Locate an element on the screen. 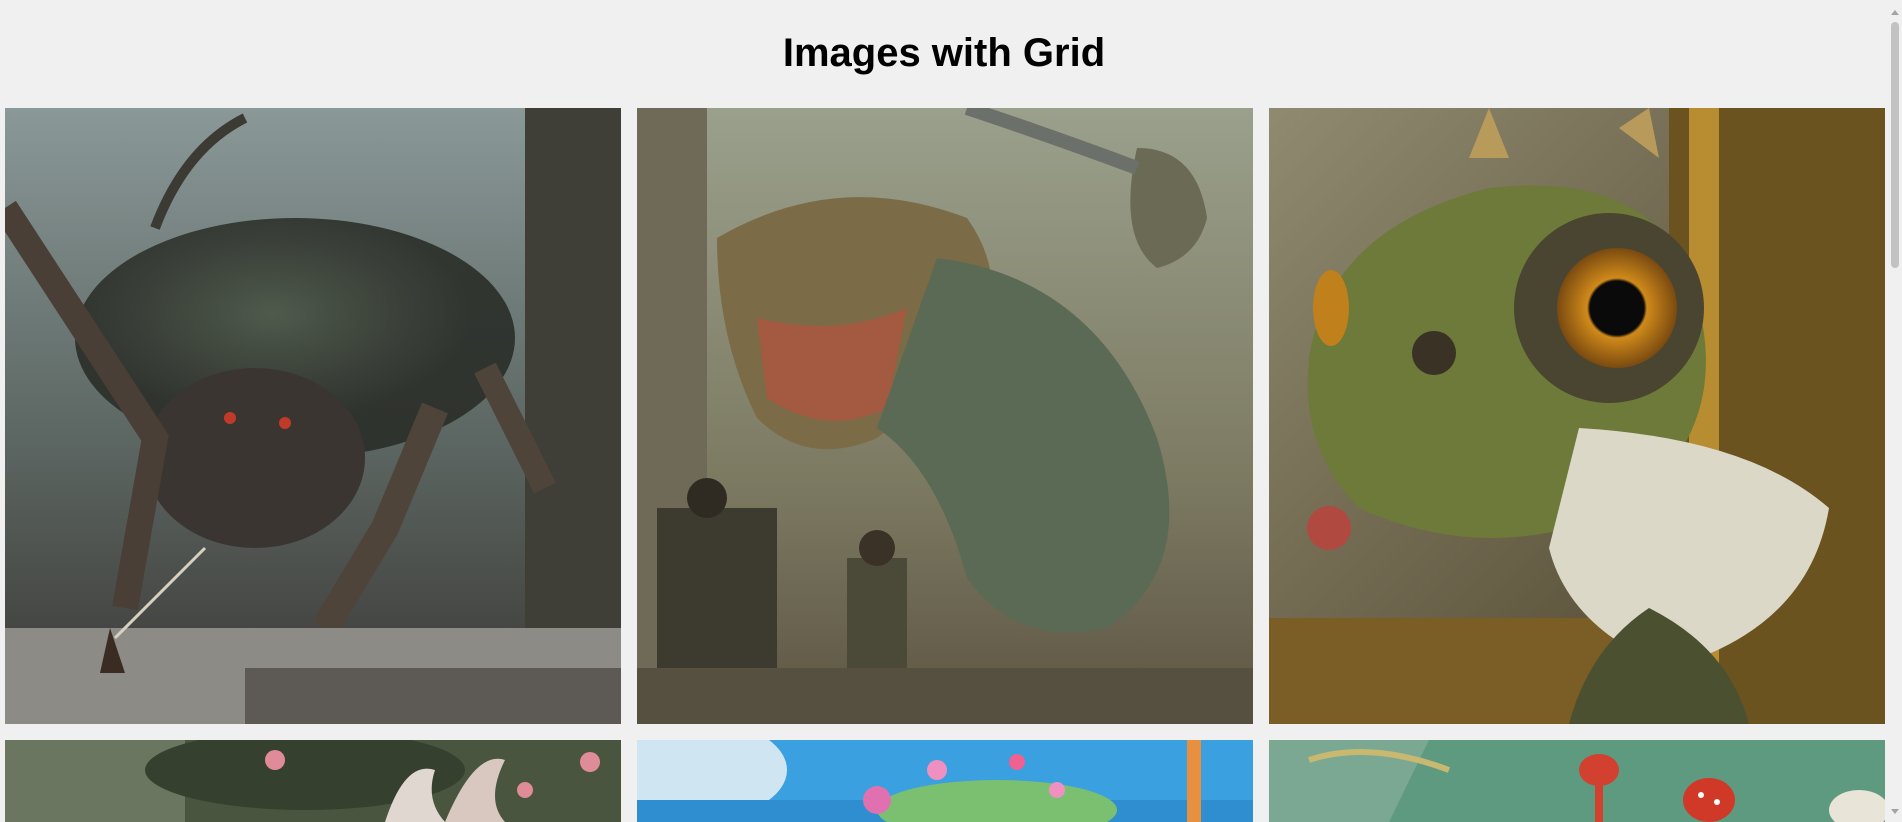 The image size is (1902, 822). vertical-scrollbar is located at coordinates (1895, 411).